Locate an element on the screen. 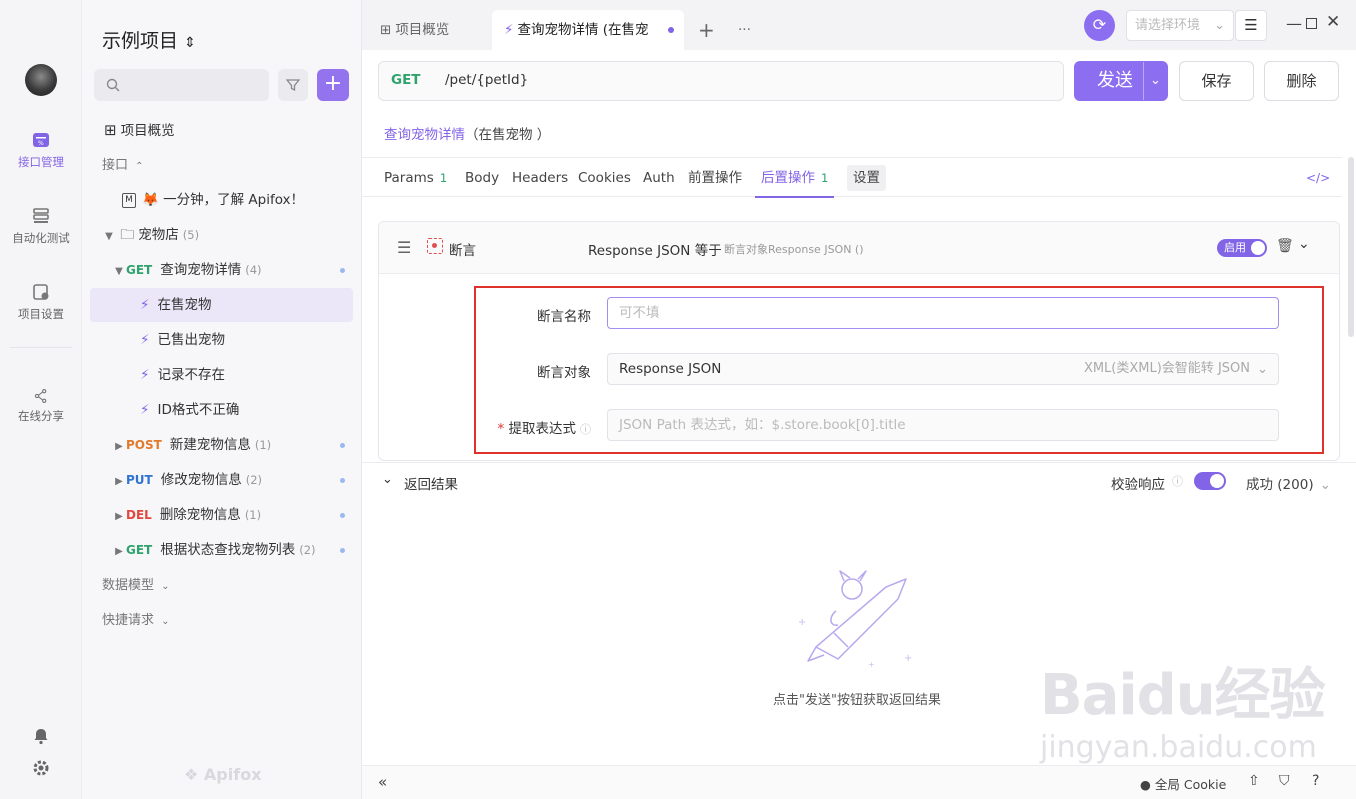  folder-label: 宠物店 is located at coordinates (158, 235).